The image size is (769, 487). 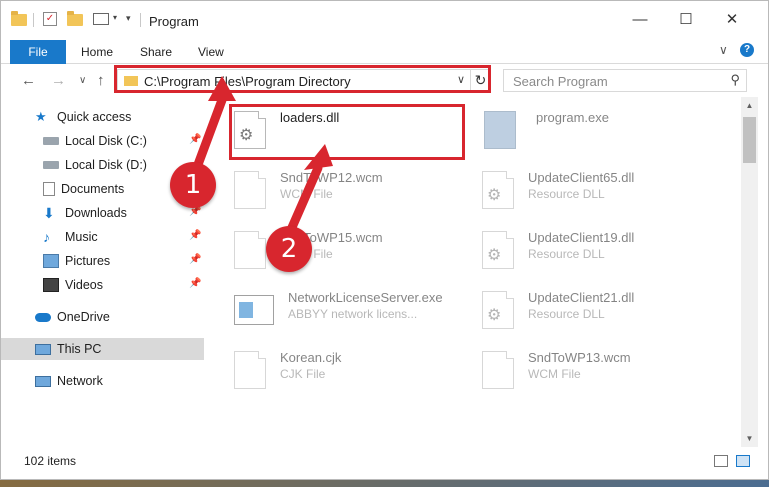 I want to click on scroll-up-arrow-icon: ▲, so click(x=749, y=105).